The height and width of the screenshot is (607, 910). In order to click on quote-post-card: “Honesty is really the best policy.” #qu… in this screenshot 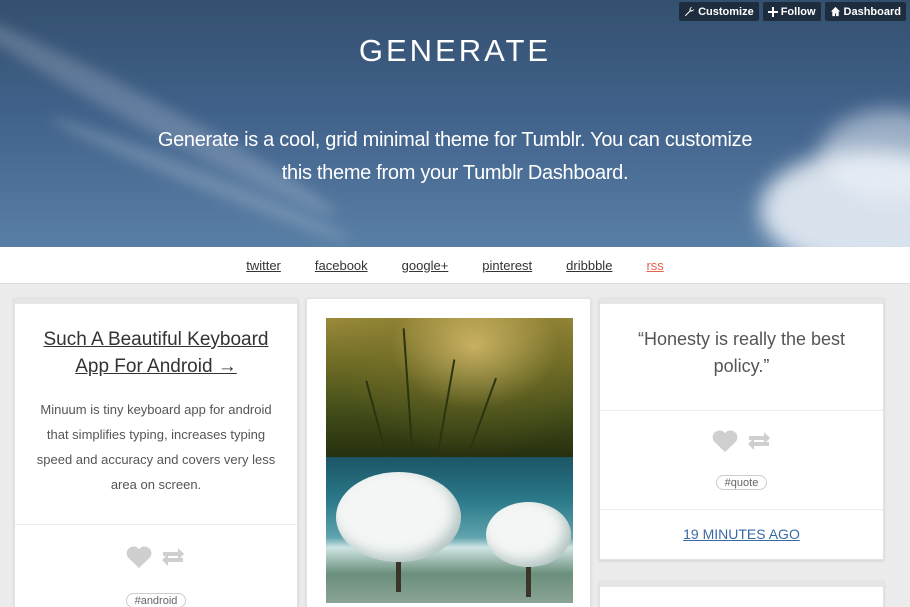, I will do `click(741, 429)`.